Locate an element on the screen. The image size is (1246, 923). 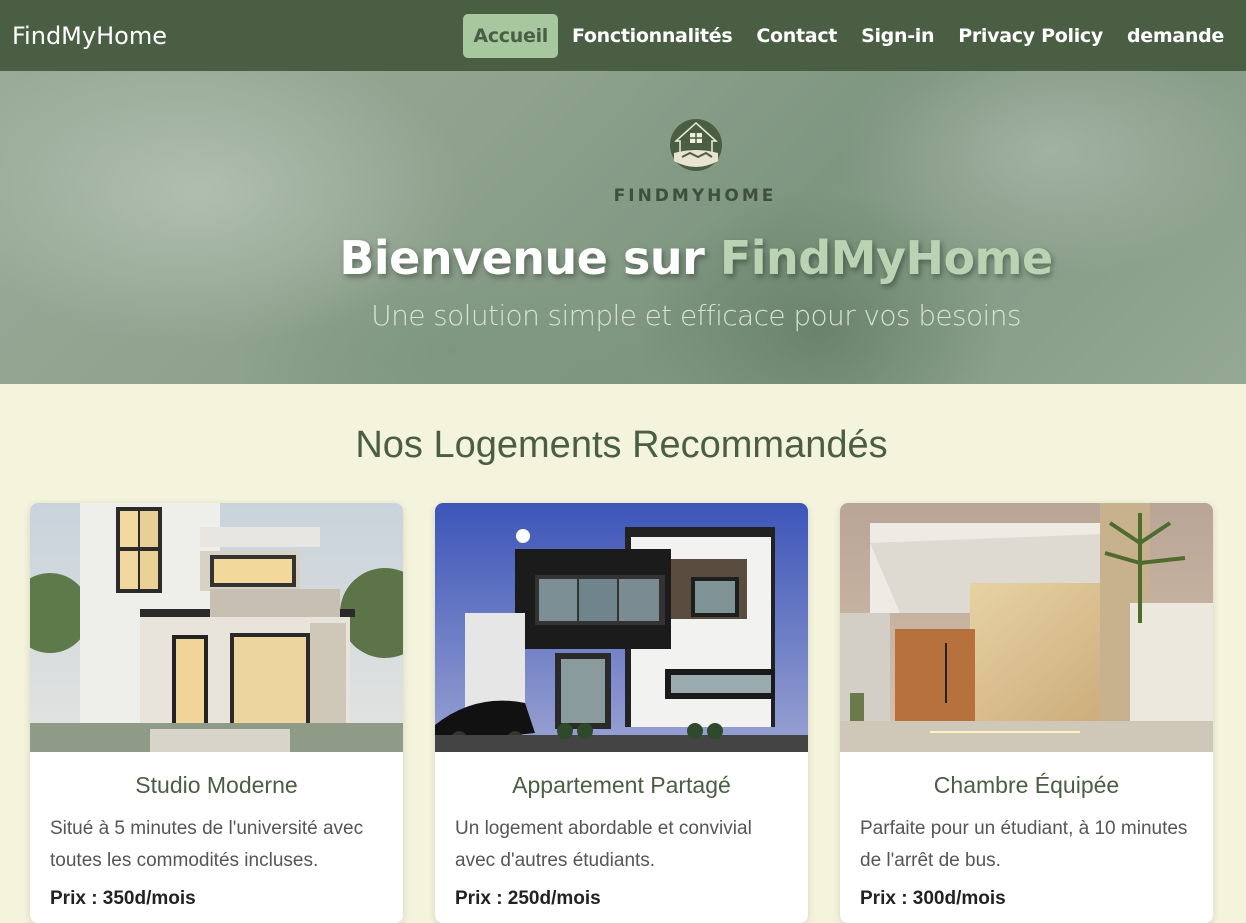
listing-image-studio is located at coordinates (216, 627).